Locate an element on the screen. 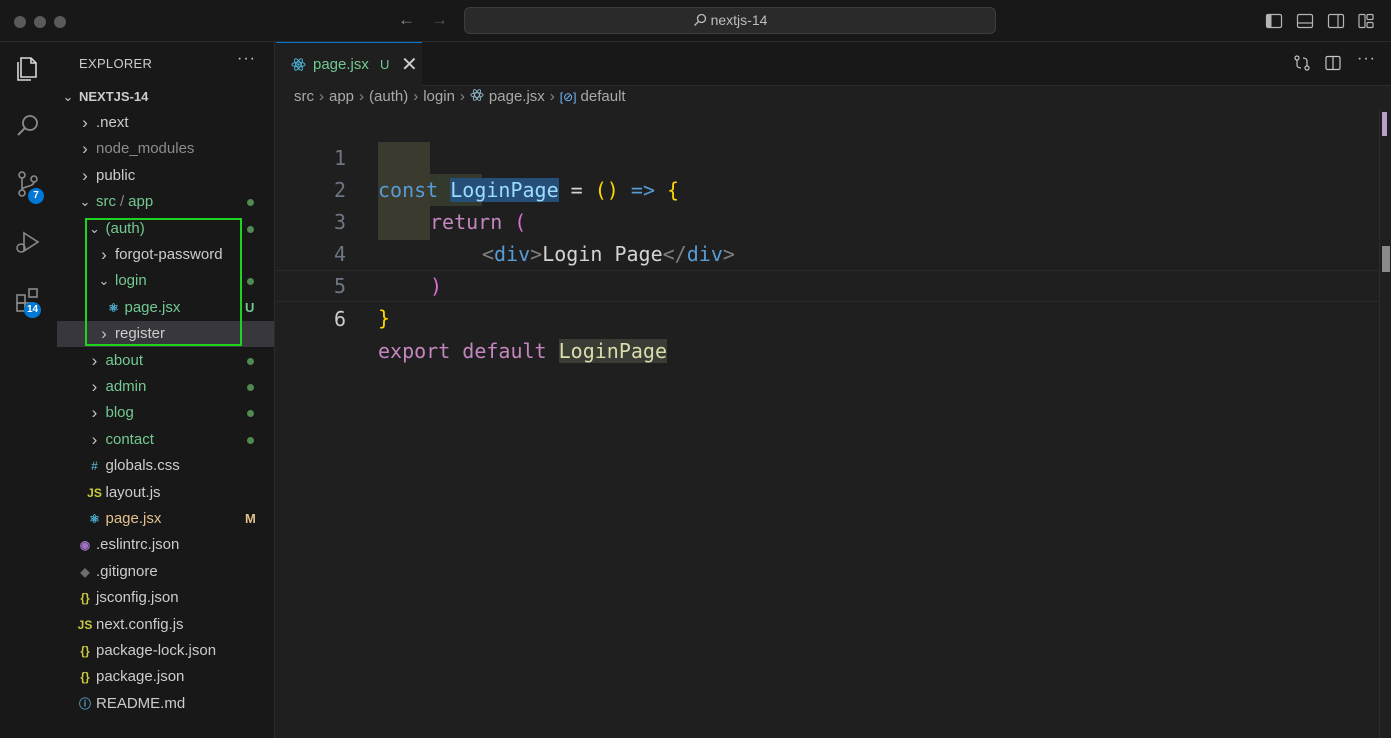  title-bar: ← → nextjs-14 is located at coordinates (695, 21).